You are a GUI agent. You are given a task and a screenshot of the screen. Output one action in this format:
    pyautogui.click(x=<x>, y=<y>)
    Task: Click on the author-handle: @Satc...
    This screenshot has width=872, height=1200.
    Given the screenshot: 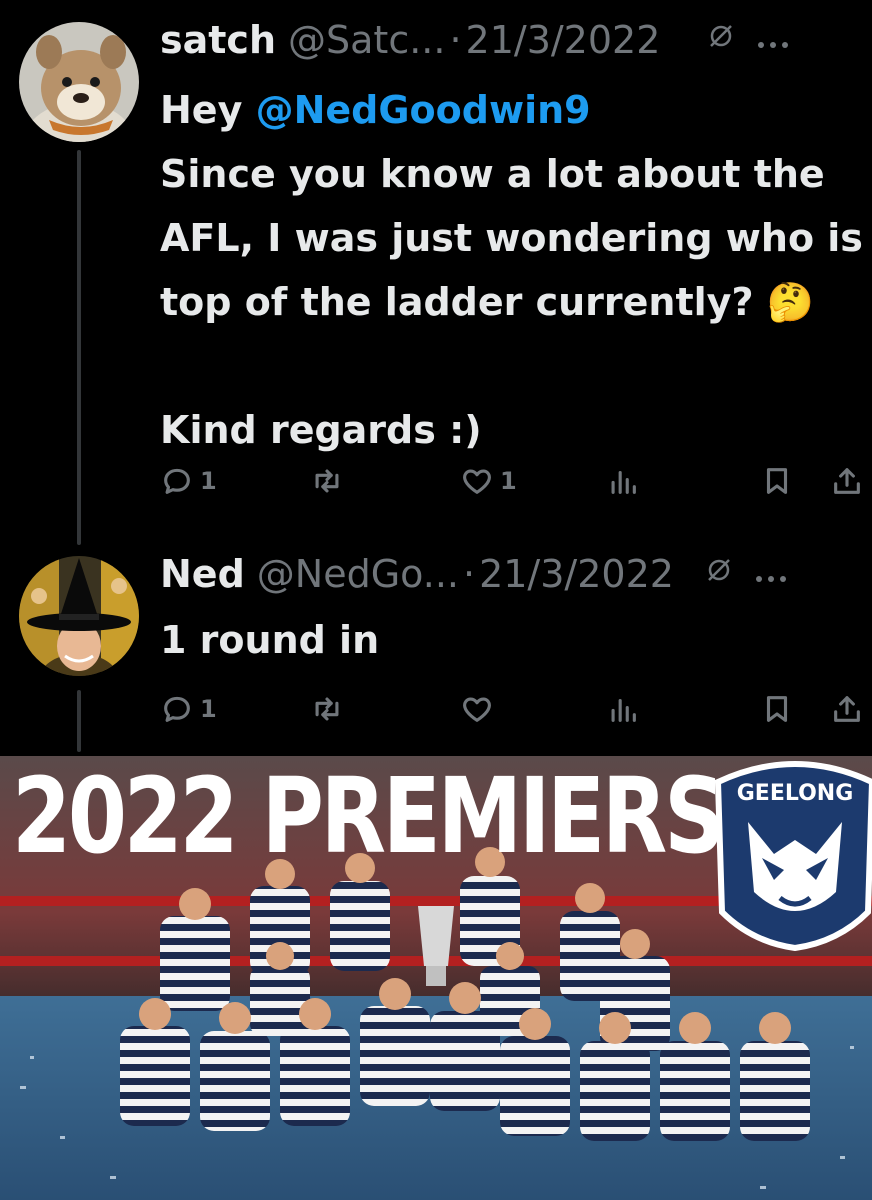 What is the action you would take?
    pyautogui.click(x=366, y=40)
    